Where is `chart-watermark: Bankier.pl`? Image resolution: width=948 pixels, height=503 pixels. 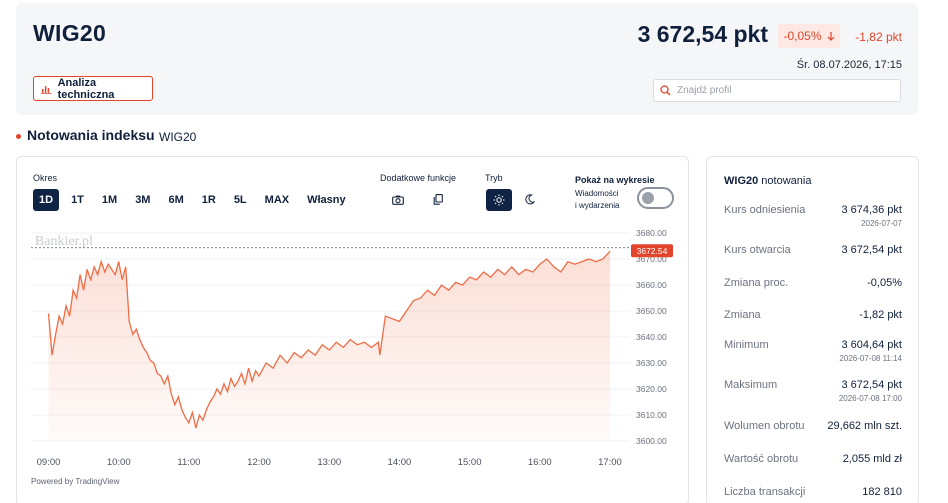 chart-watermark: Bankier.pl is located at coordinates (64, 241).